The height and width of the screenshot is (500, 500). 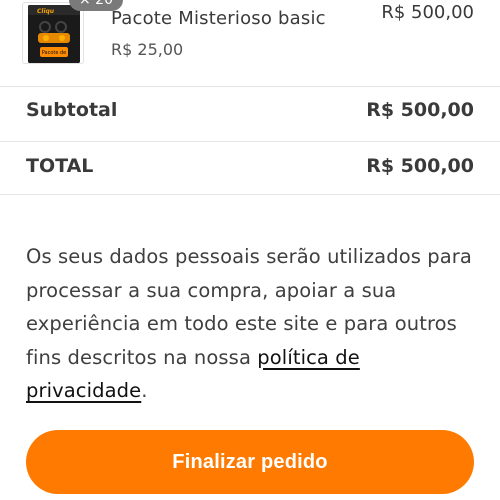 What do you see at coordinates (250, 462) in the screenshot?
I see `finalize-order-button: Finalizar pedido` at bounding box center [250, 462].